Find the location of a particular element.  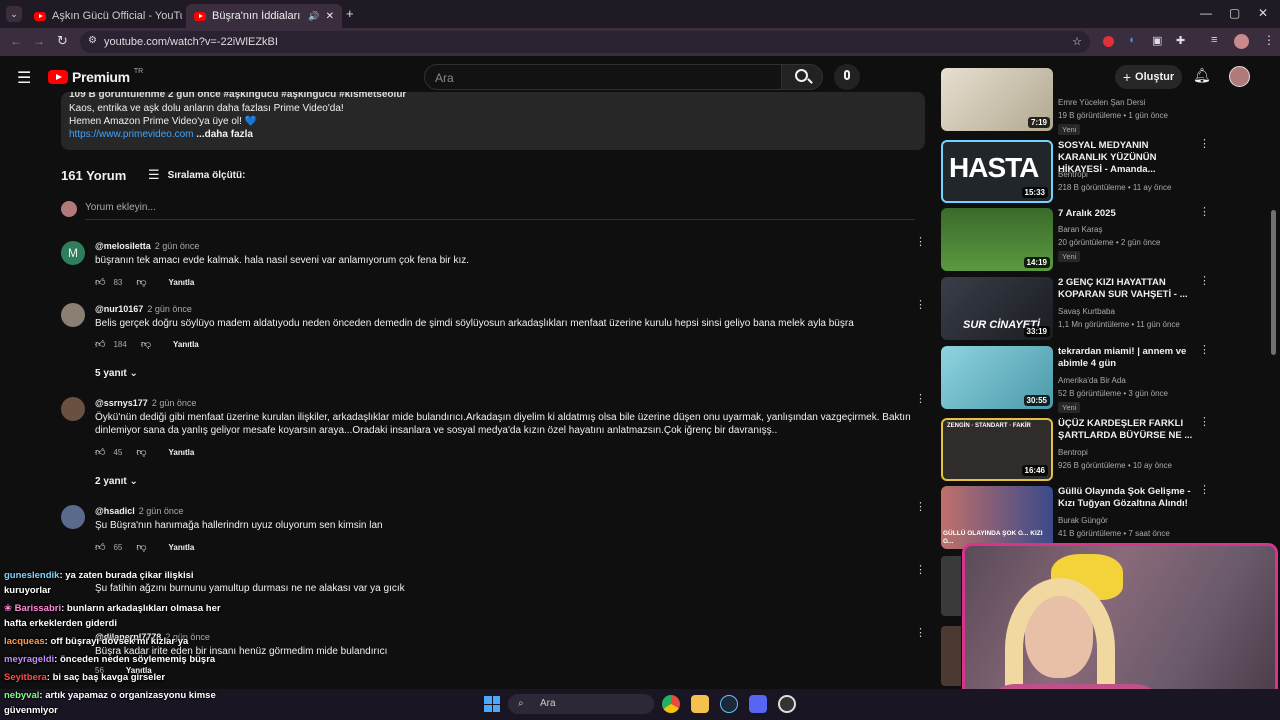

account-avatar is located at coordinates (1239, 76).